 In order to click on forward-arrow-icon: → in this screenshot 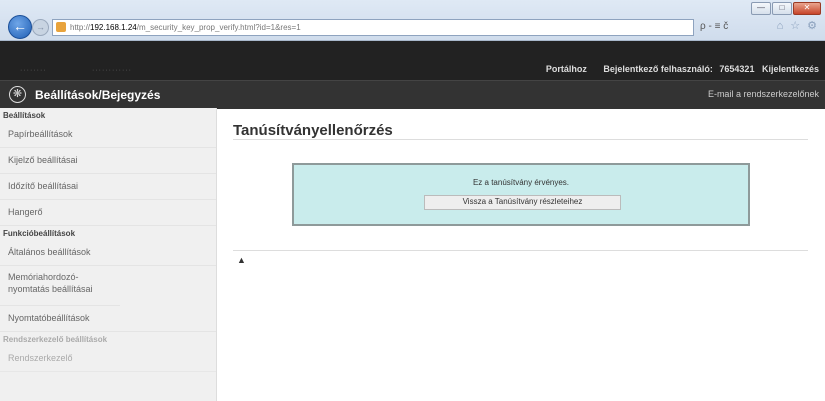, I will do `click(40, 27)`.